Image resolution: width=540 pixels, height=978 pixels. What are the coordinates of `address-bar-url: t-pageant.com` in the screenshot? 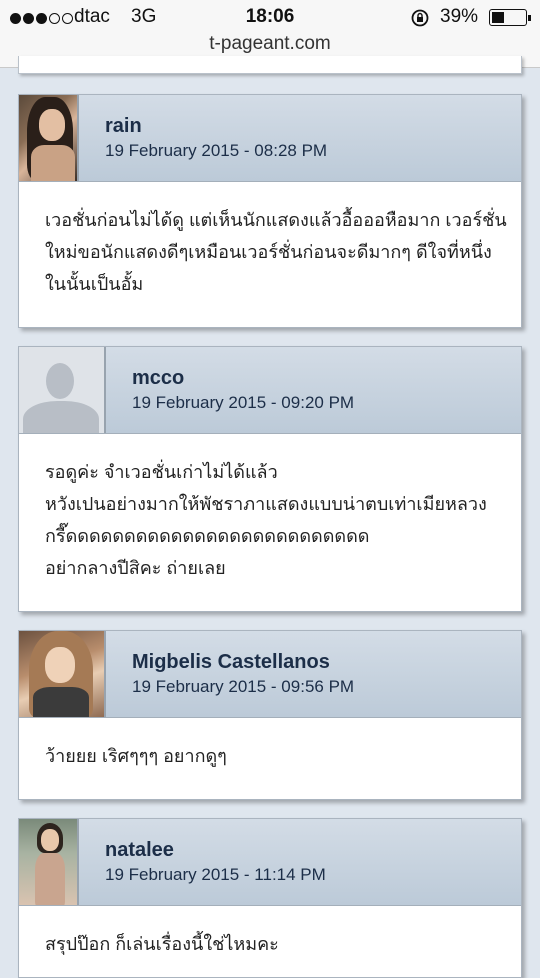 It's located at (270, 44).